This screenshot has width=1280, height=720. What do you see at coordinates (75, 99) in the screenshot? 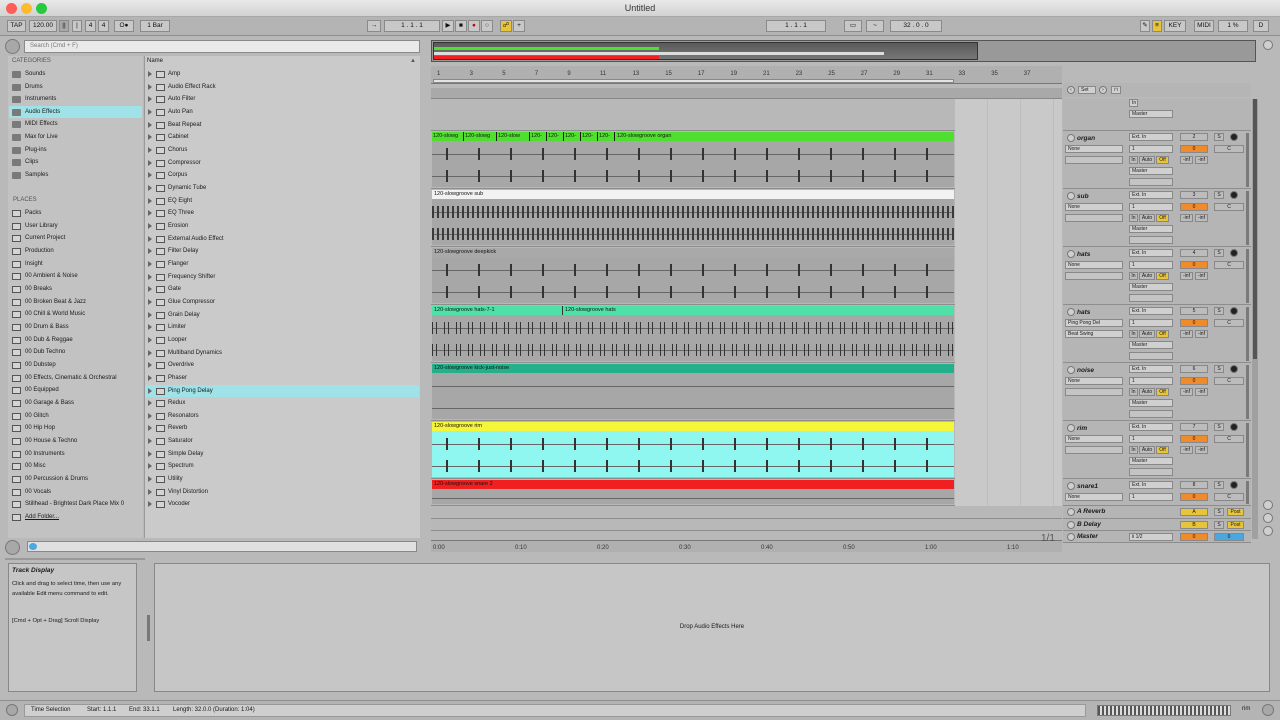
I see `category-item: Instruments` at bounding box center [75, 99].